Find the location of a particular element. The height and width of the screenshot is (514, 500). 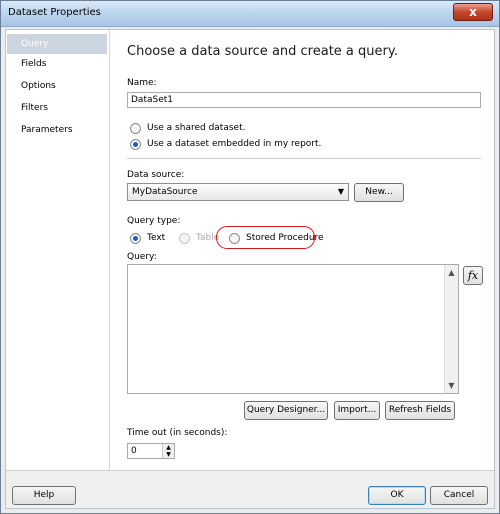

stepper-arrows: ▲ ▼ is located at coordinates (168, 451).